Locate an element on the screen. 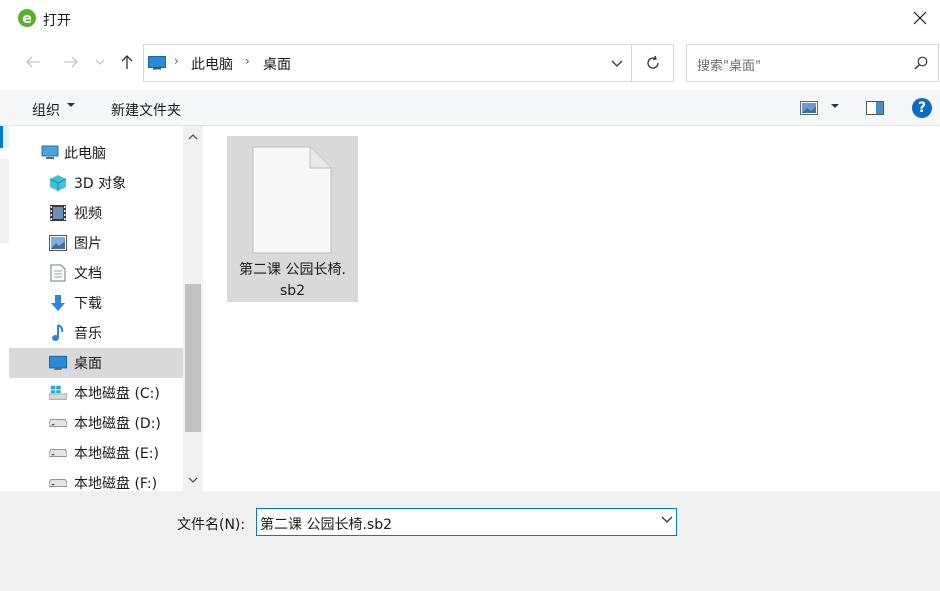 The width and height of the screenshot is (940, 591). tree-item-label: 本地磁盘 (E:) is located at coordinates (116, 454).